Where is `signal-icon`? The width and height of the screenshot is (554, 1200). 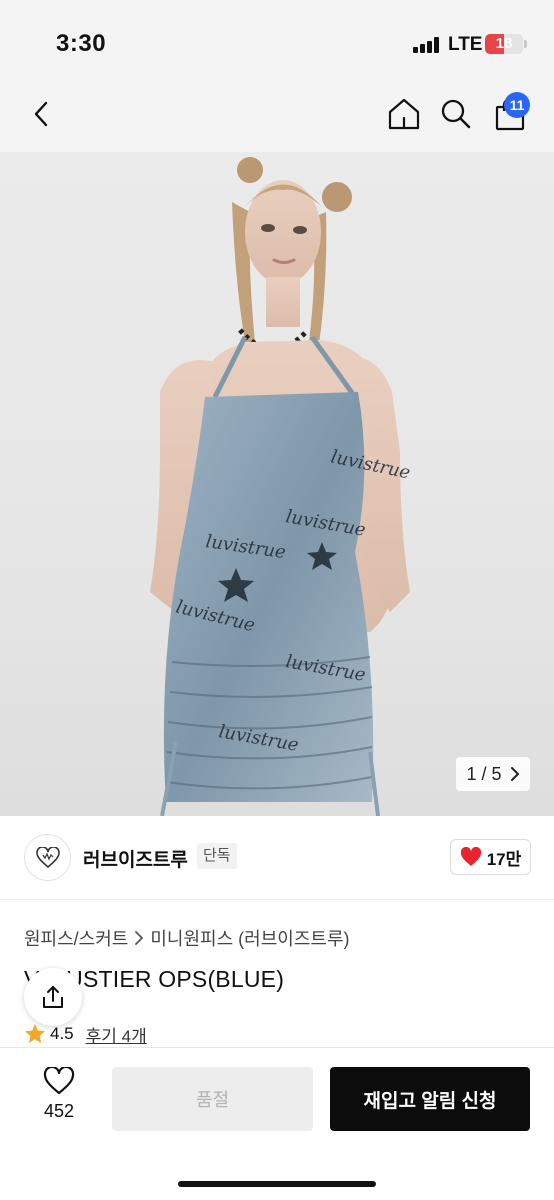 signal-icon is located at coordinates (428, 45).